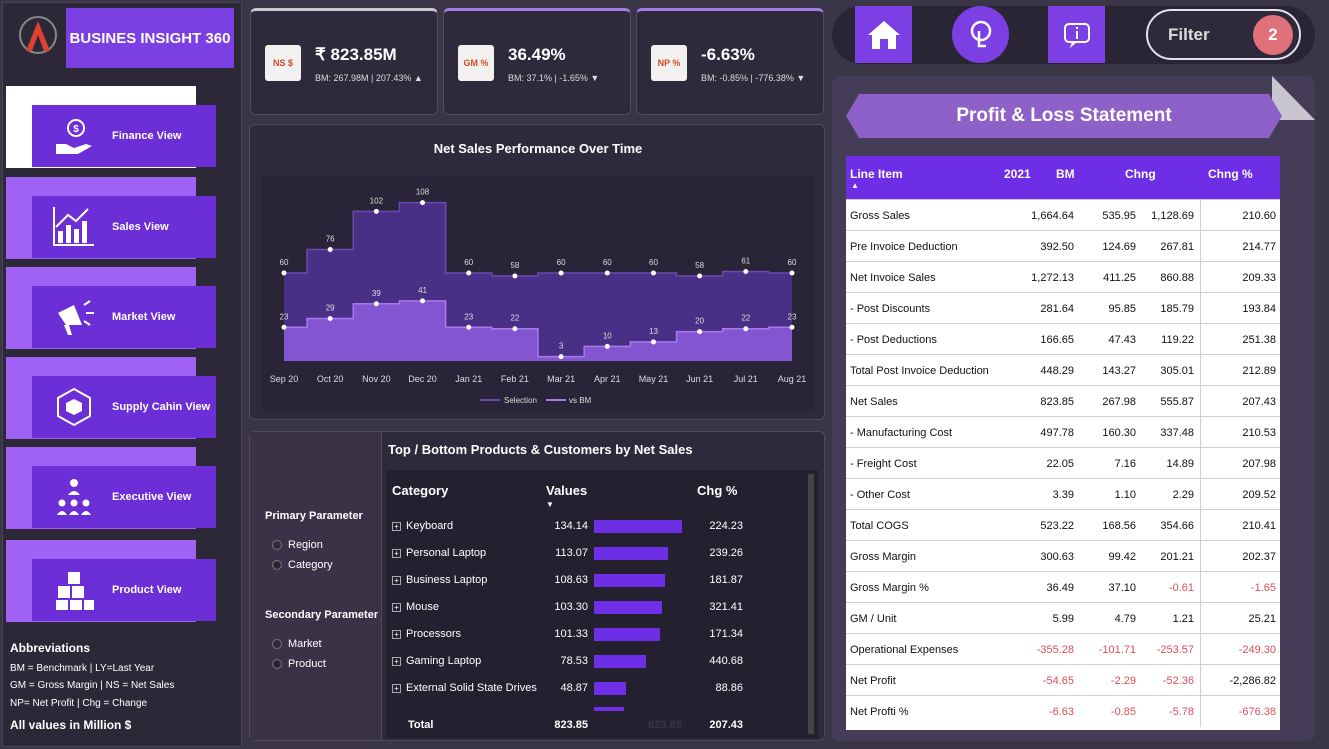 This screenshot has height=749, width=1329. I want to click on nav-executive-view: Executive View, so click(124, 497).